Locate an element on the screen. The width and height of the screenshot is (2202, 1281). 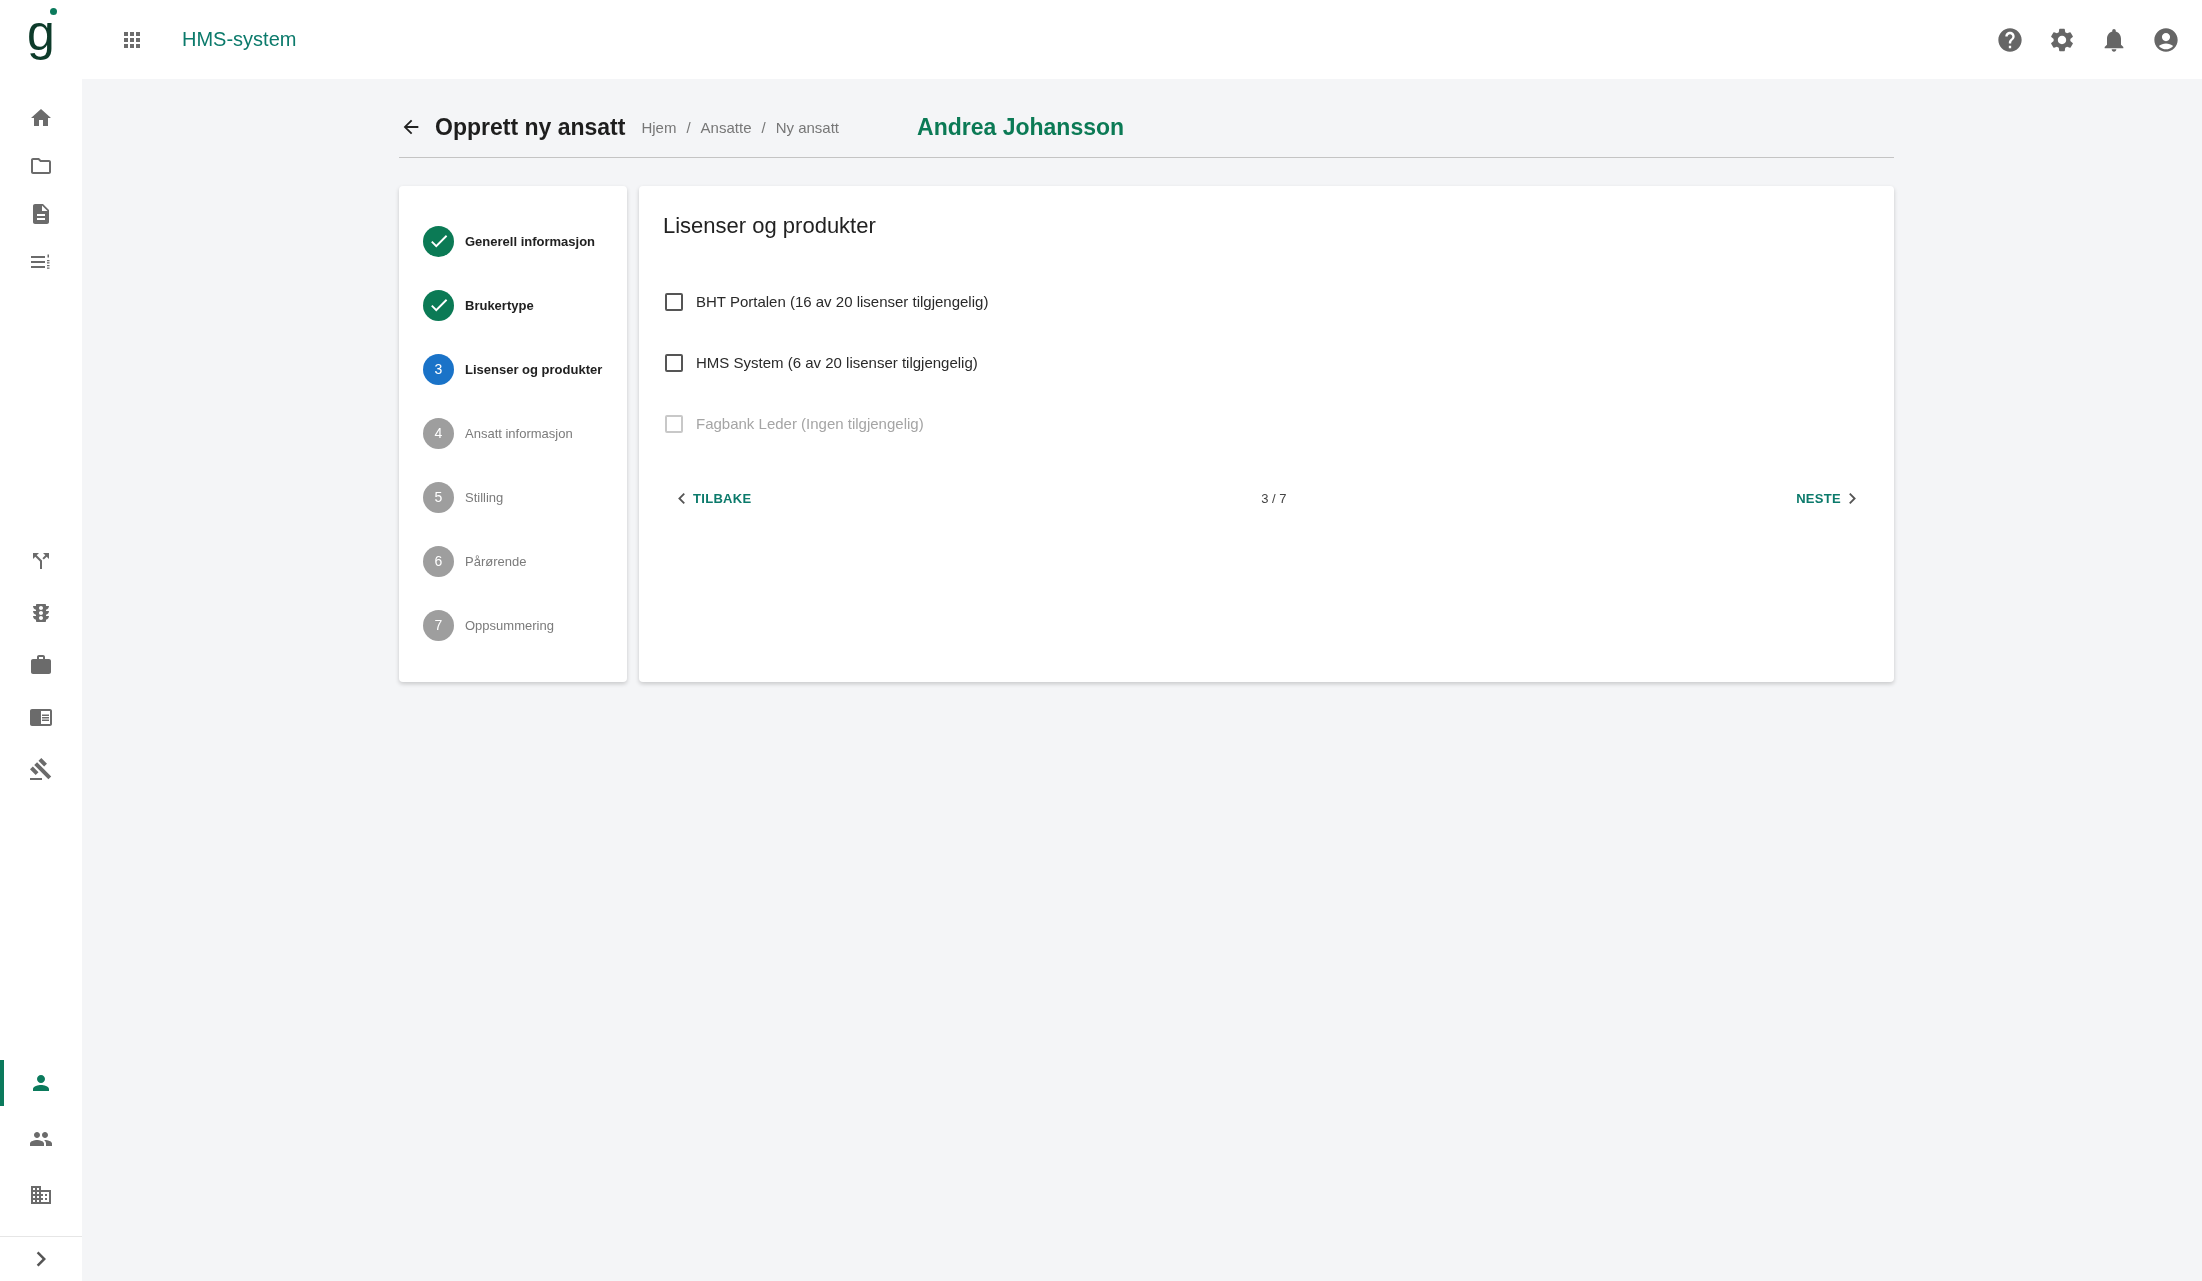
step-number: 4 is located at coordinates (438, 433).